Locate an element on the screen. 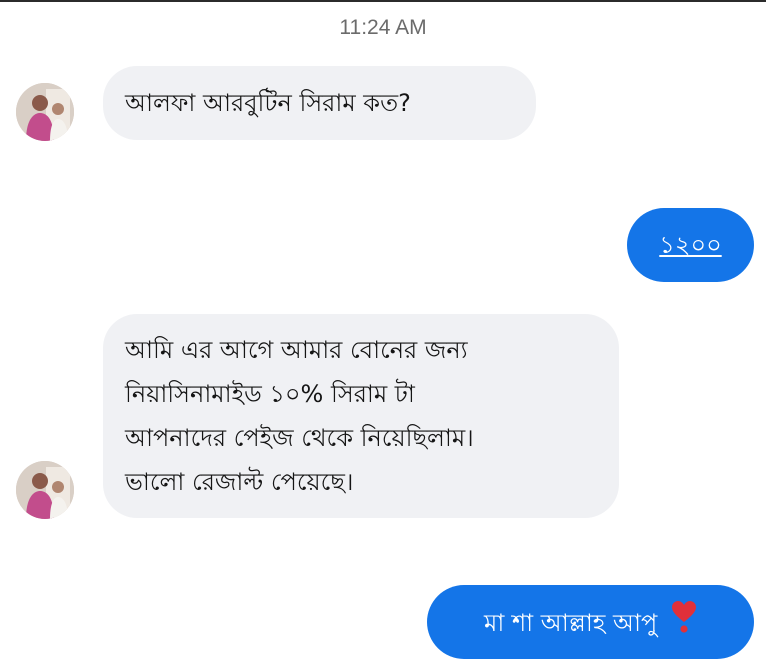 Image resolution: width=766 pixels, height=665 pixels. message-text-line: আমি এর আগে আমার বোনের জন্য is located at coordinates (296, 350).